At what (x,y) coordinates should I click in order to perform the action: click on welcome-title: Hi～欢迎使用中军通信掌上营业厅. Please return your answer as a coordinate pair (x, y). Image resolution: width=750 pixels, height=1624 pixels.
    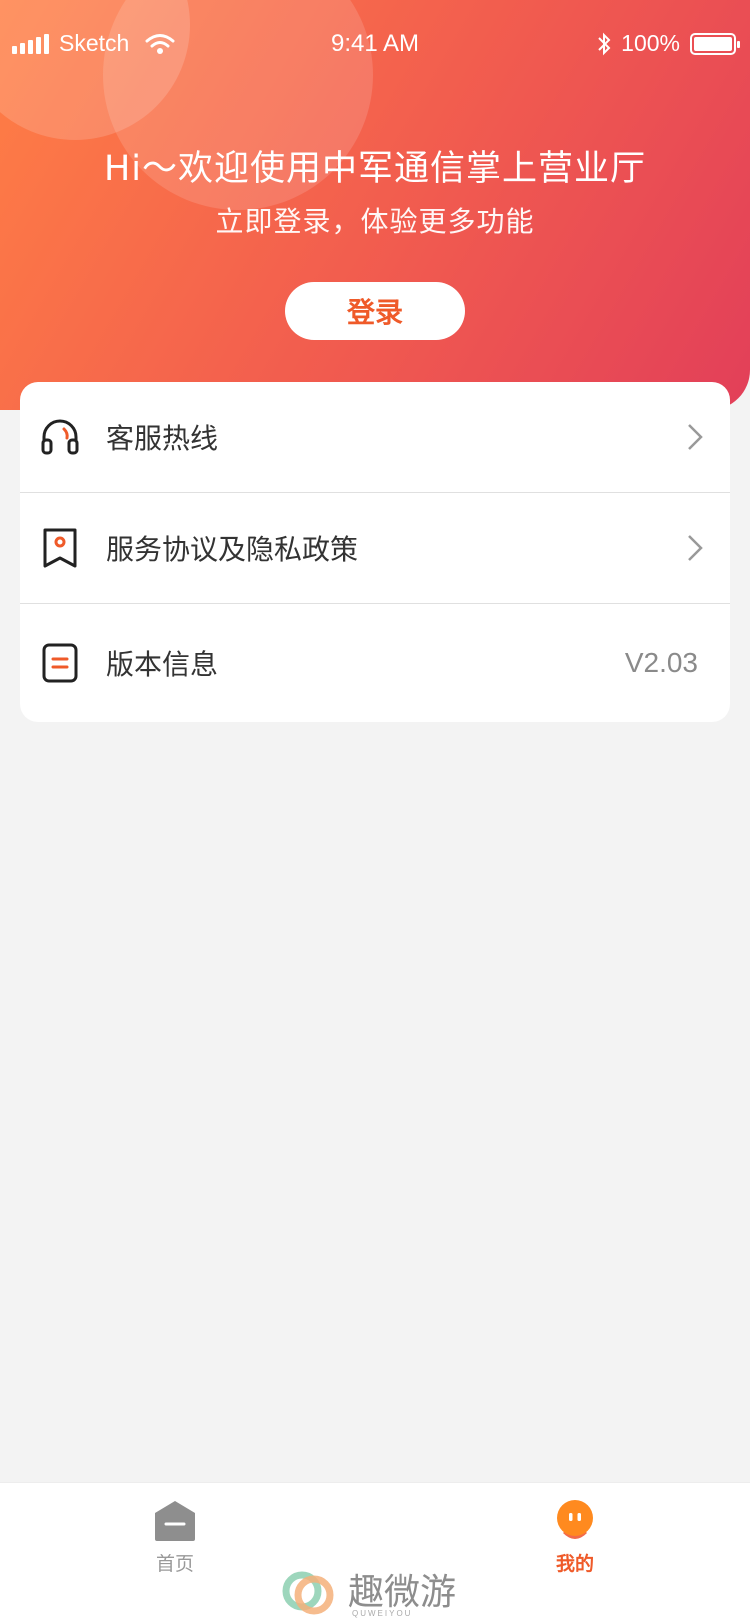
    Looking at the image, I should click on (375, 169).